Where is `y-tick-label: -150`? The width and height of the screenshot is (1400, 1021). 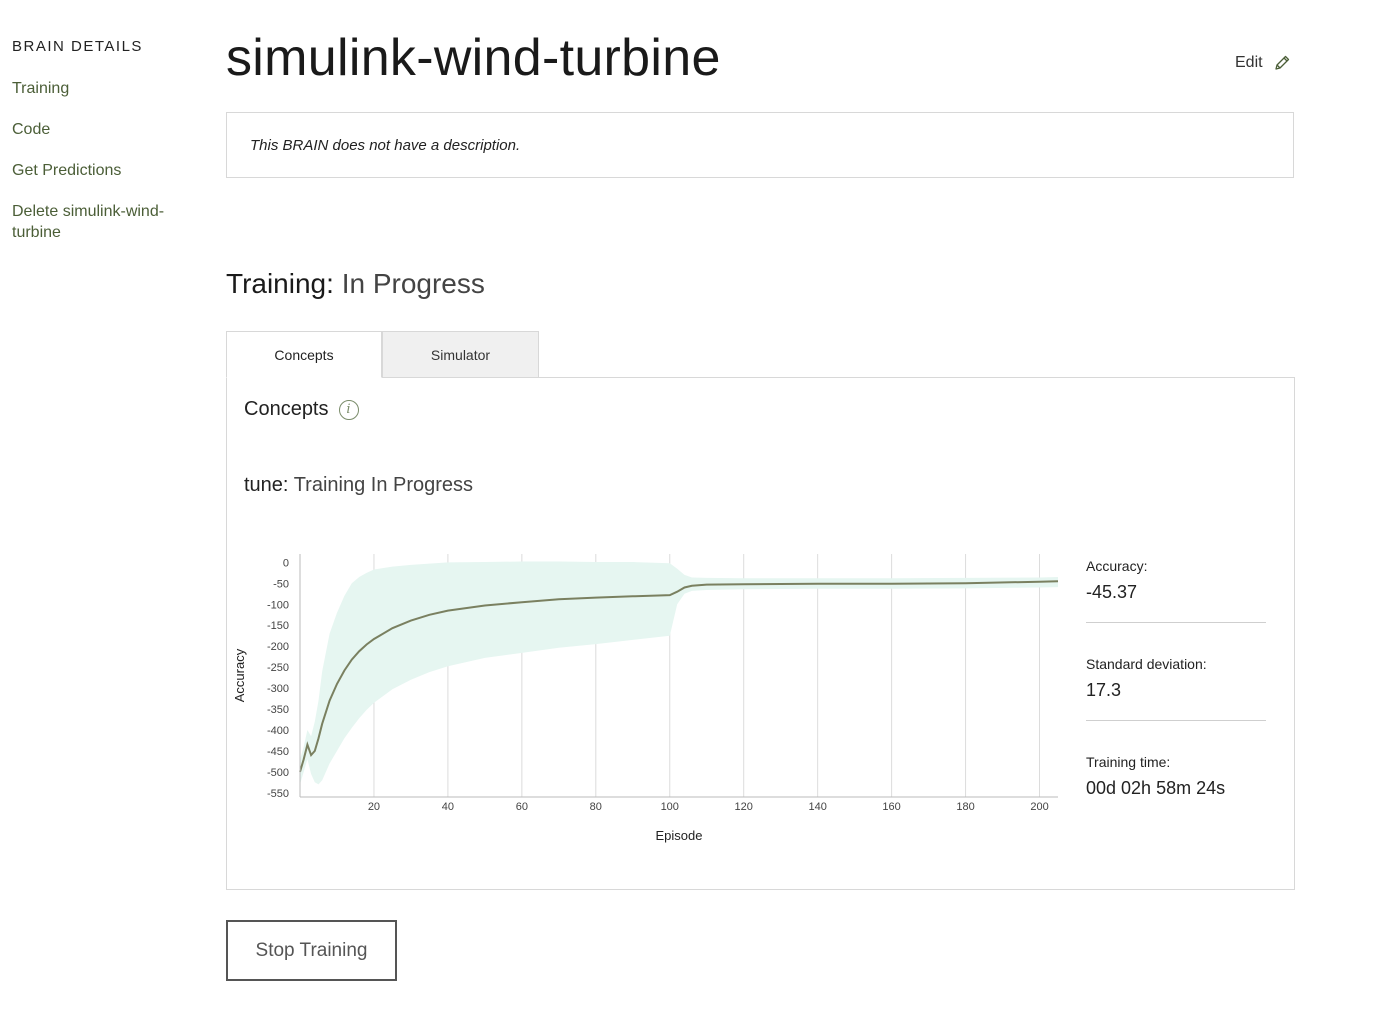
y-tick-label: -150 is located at coordinates (278, 626).